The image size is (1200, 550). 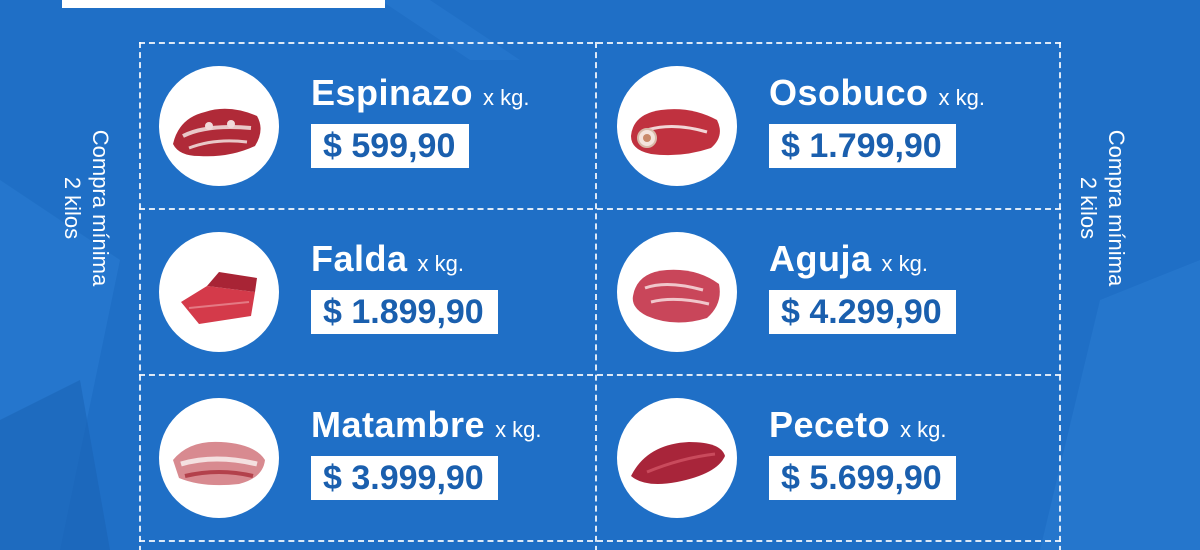 I want to click on product-name: Matambre, so click(x=398, y=424).